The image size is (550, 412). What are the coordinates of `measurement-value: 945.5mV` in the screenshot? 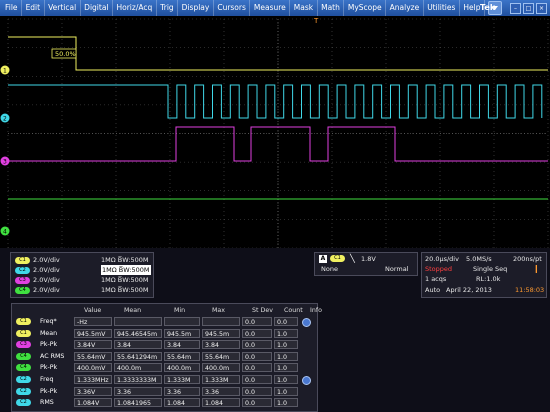 It's located at (93, 333).